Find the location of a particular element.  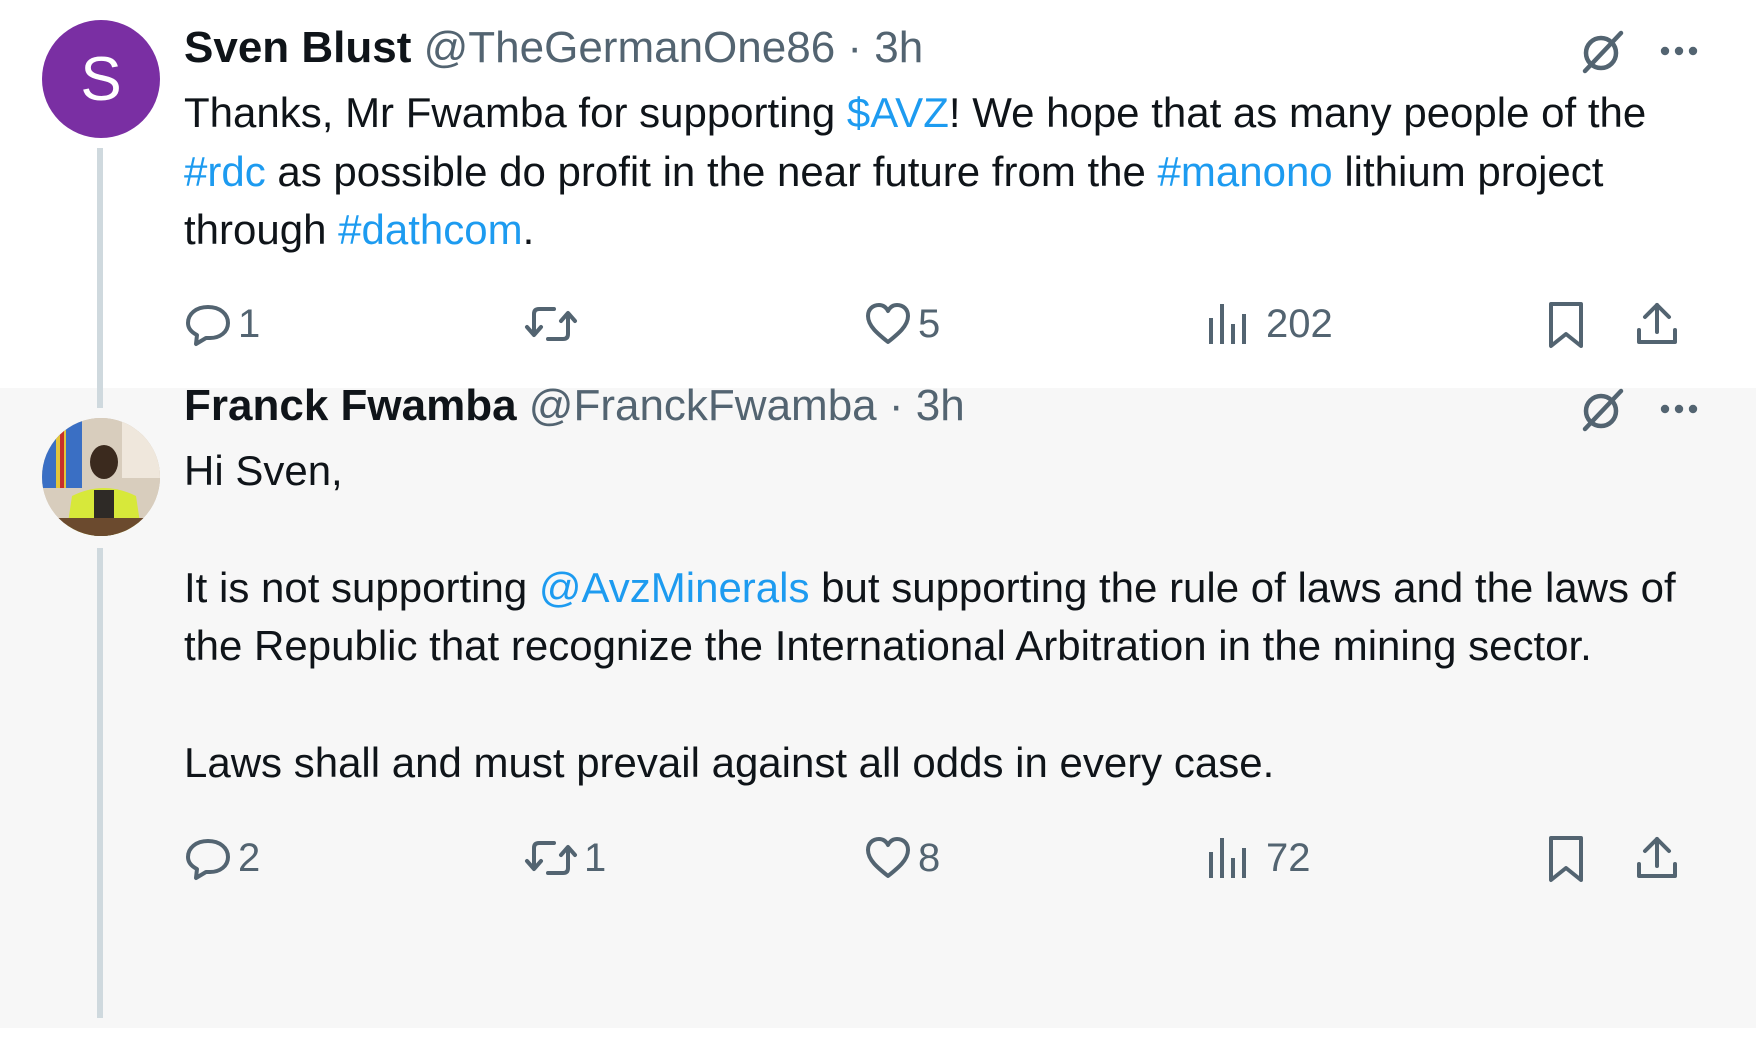

like-button: 8 is located at coordinates (902, 858).